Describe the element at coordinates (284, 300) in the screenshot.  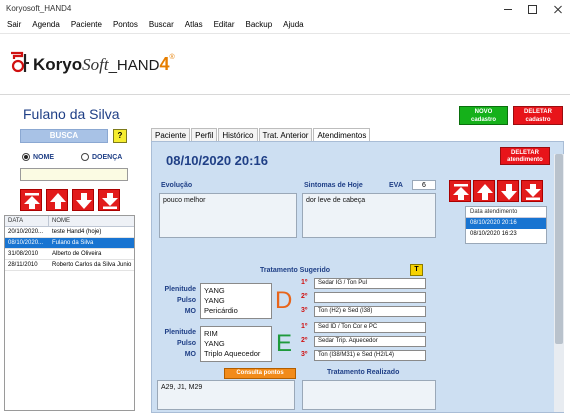
I see `letter-d: D` at that location.